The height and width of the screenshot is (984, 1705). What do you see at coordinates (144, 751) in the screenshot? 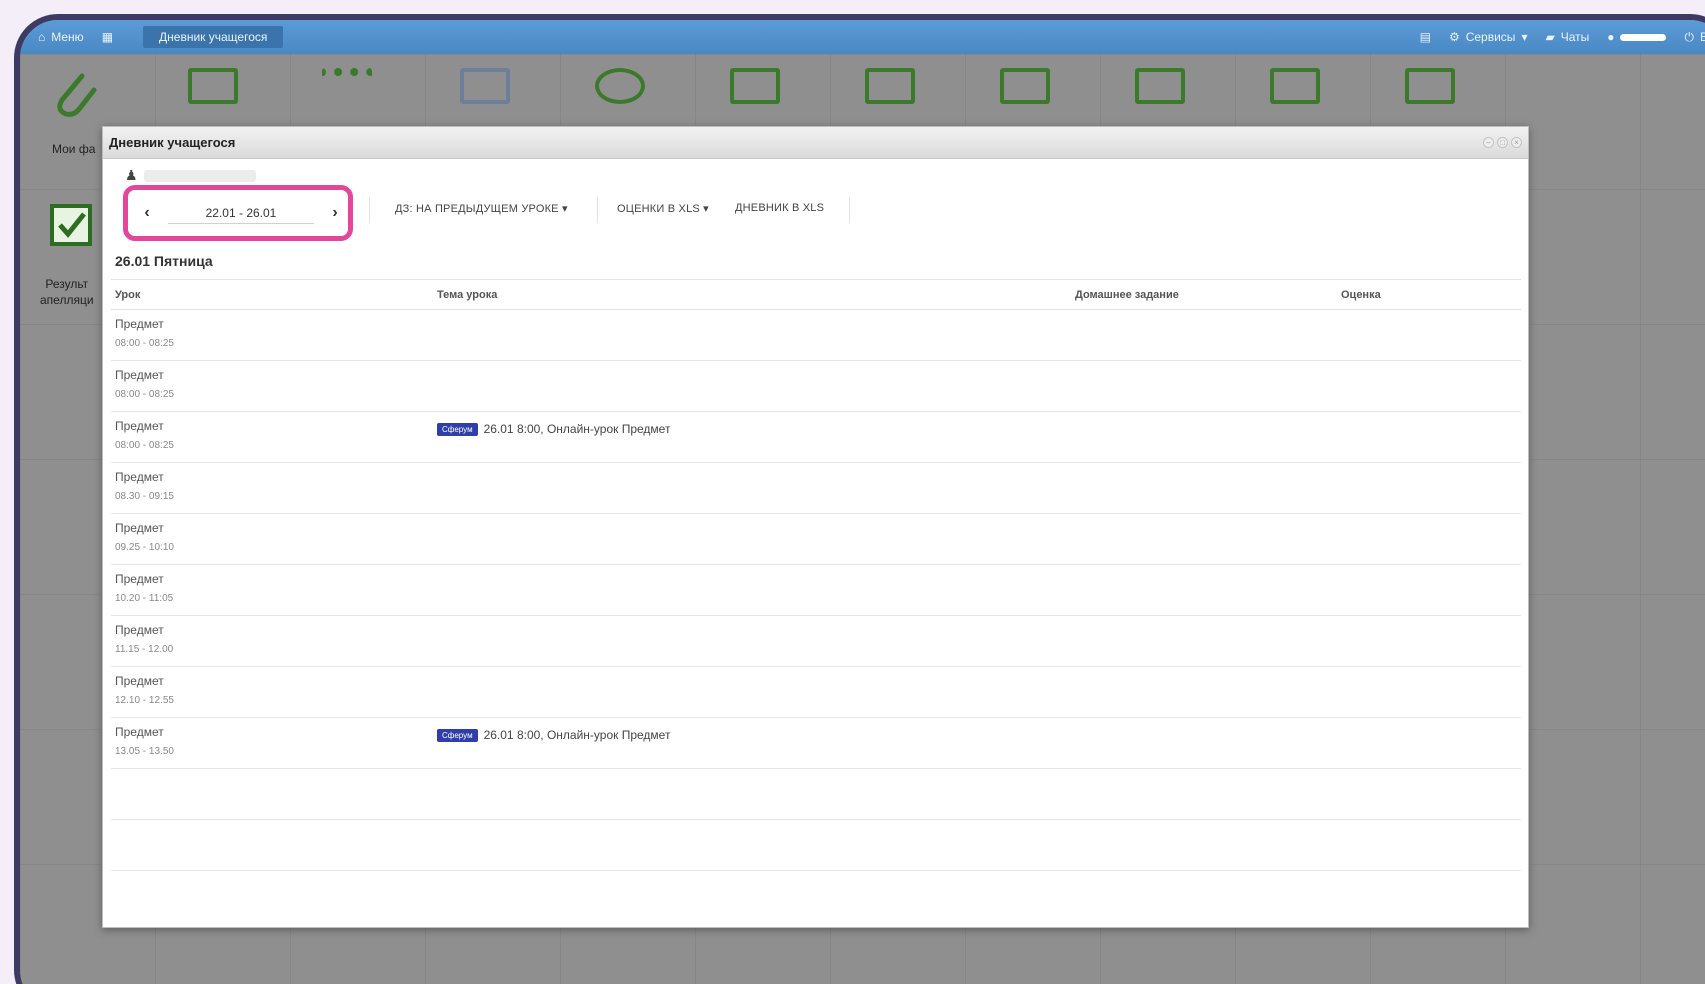
I see `lesson-time: 13.05 - 13.50` at bounding box center [144, 751].